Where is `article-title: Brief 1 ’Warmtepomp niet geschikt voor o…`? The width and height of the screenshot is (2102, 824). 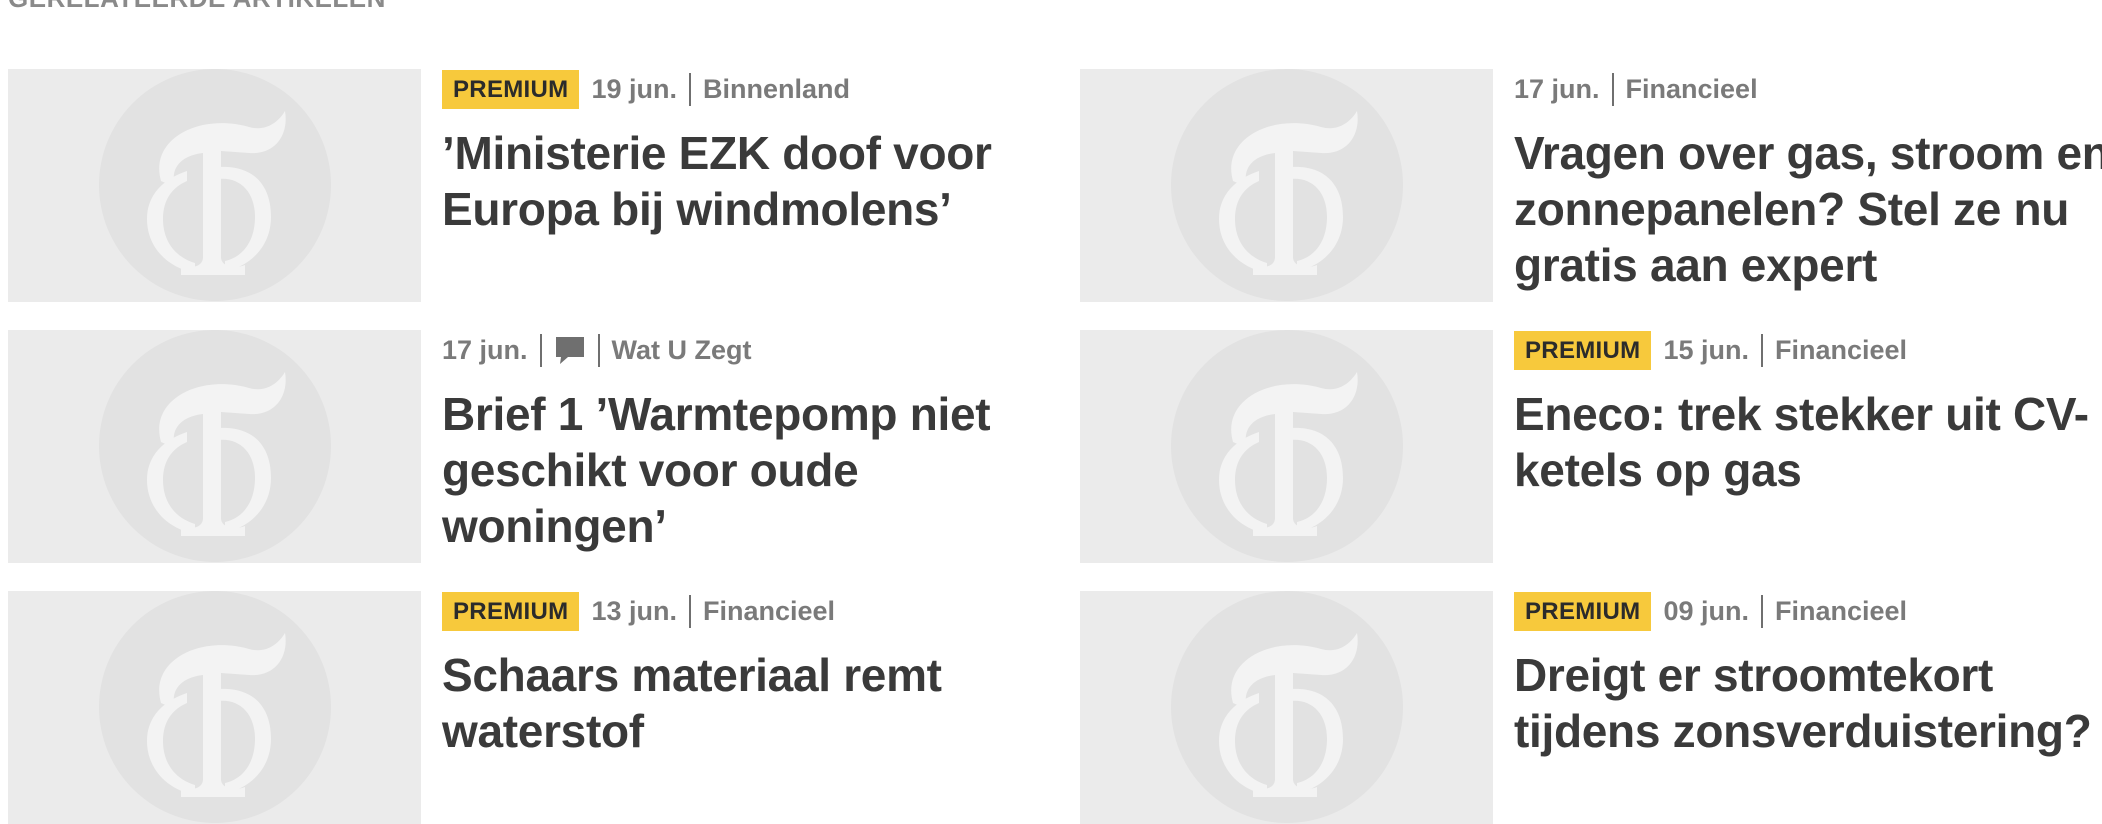 article-title: Brief 1 ’Warmtepomp niet geschikt voor o… is located at coordinates (742, 470).